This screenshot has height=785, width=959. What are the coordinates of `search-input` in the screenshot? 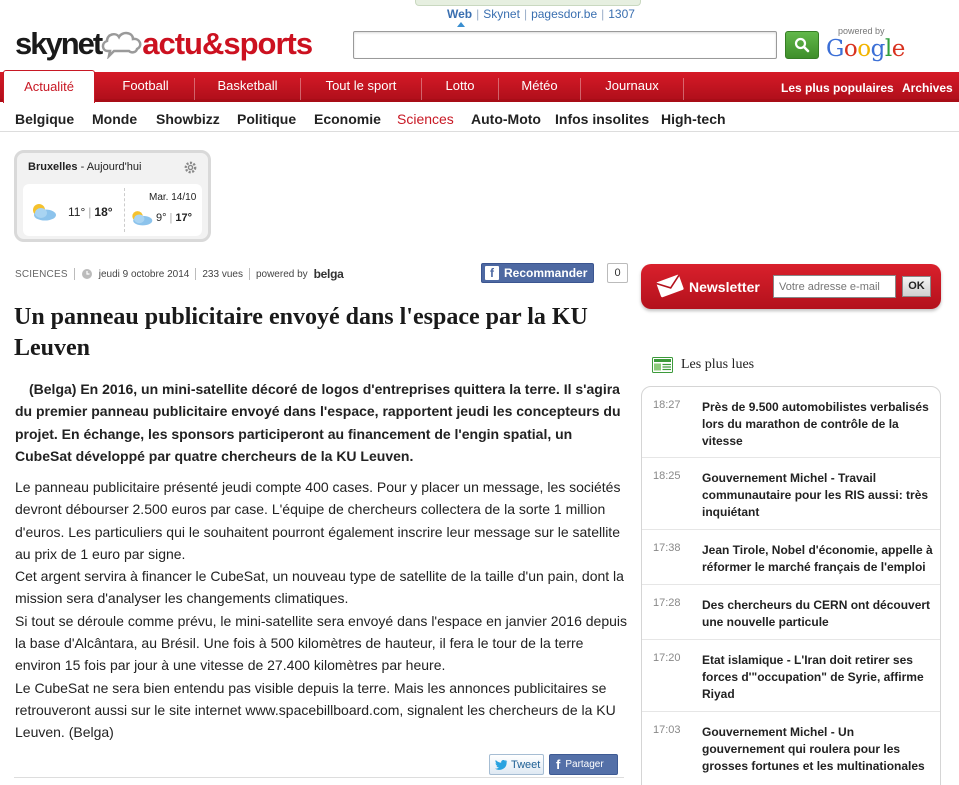 It's located at (565, 45).